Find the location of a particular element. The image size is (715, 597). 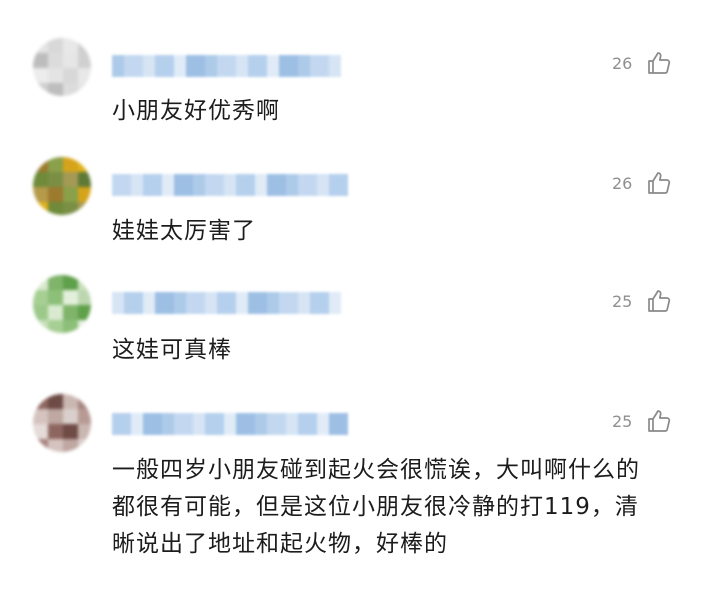

like-count: 25 is located at coordinates (622, 421).